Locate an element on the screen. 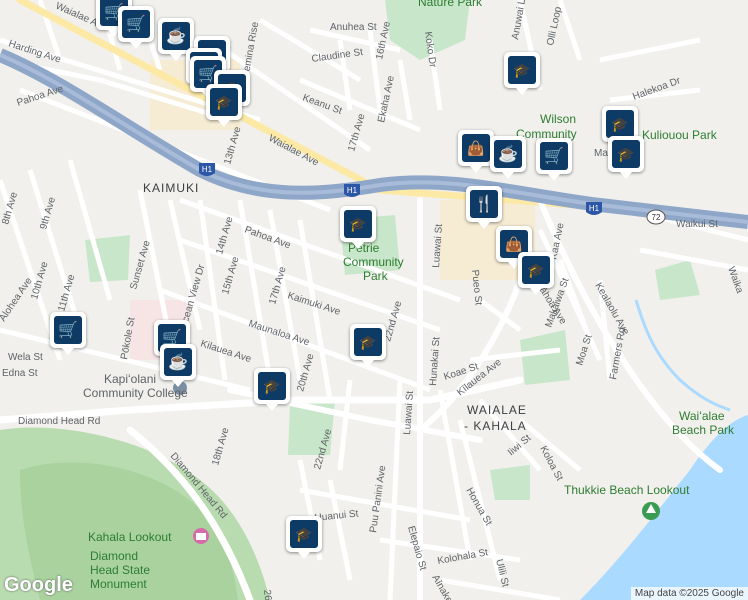  park-label: Park is located at coordinates (376, 276).